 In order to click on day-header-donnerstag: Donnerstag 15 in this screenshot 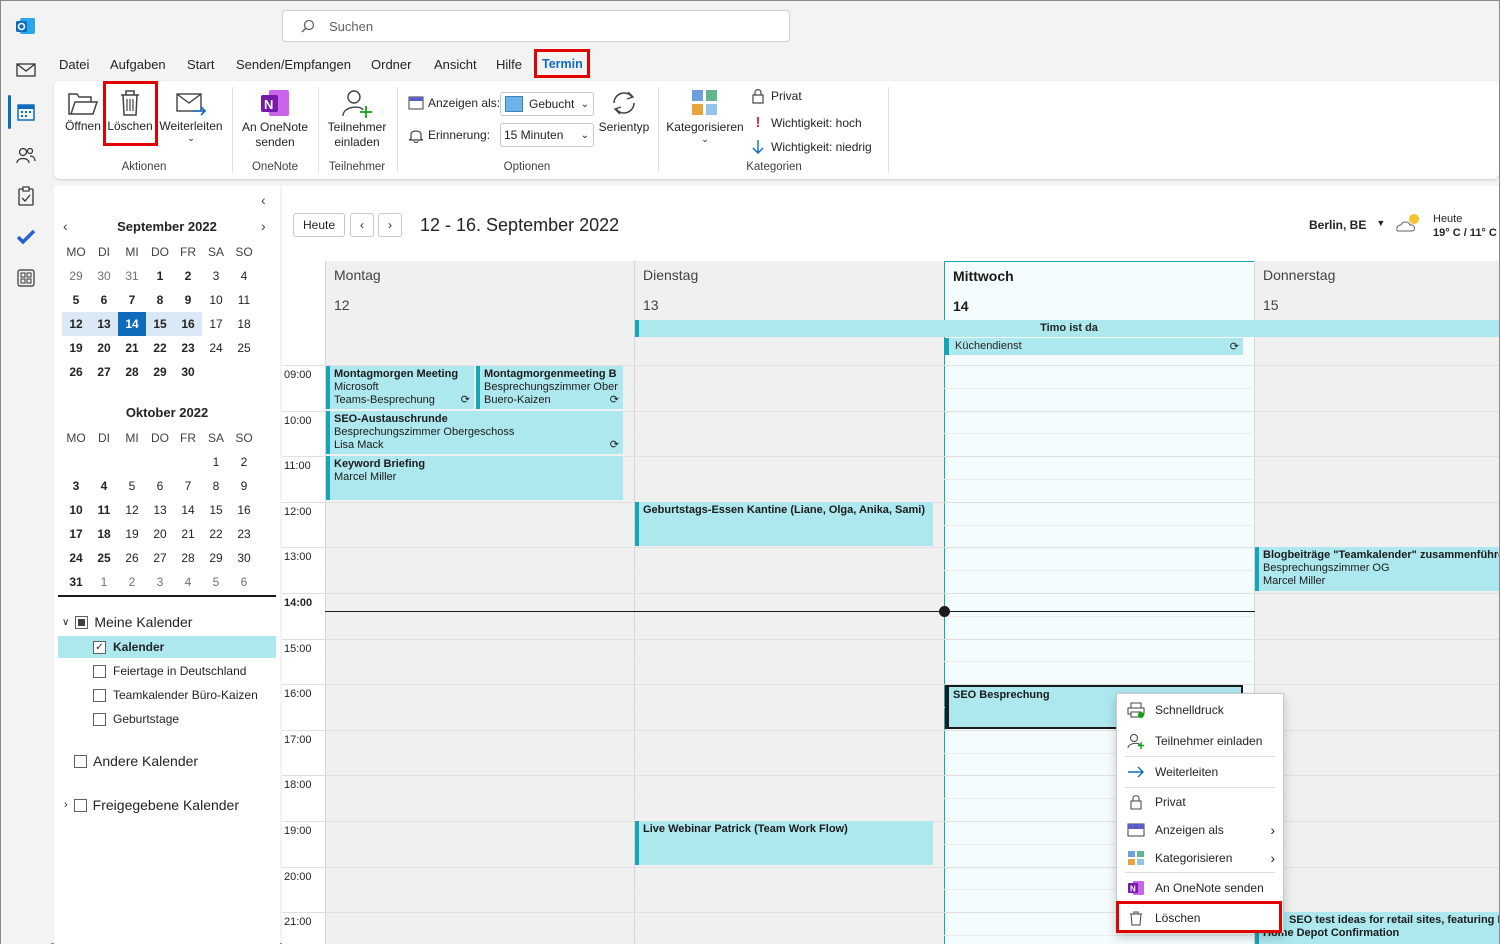, I will do `click(1376, 313)`.